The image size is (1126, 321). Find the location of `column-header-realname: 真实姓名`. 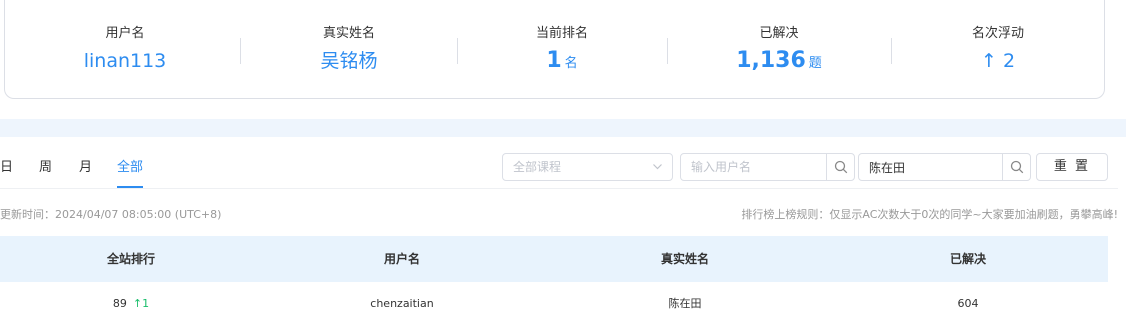

column-header-realname: 真实姓名 is located at coordinates (684, 259).